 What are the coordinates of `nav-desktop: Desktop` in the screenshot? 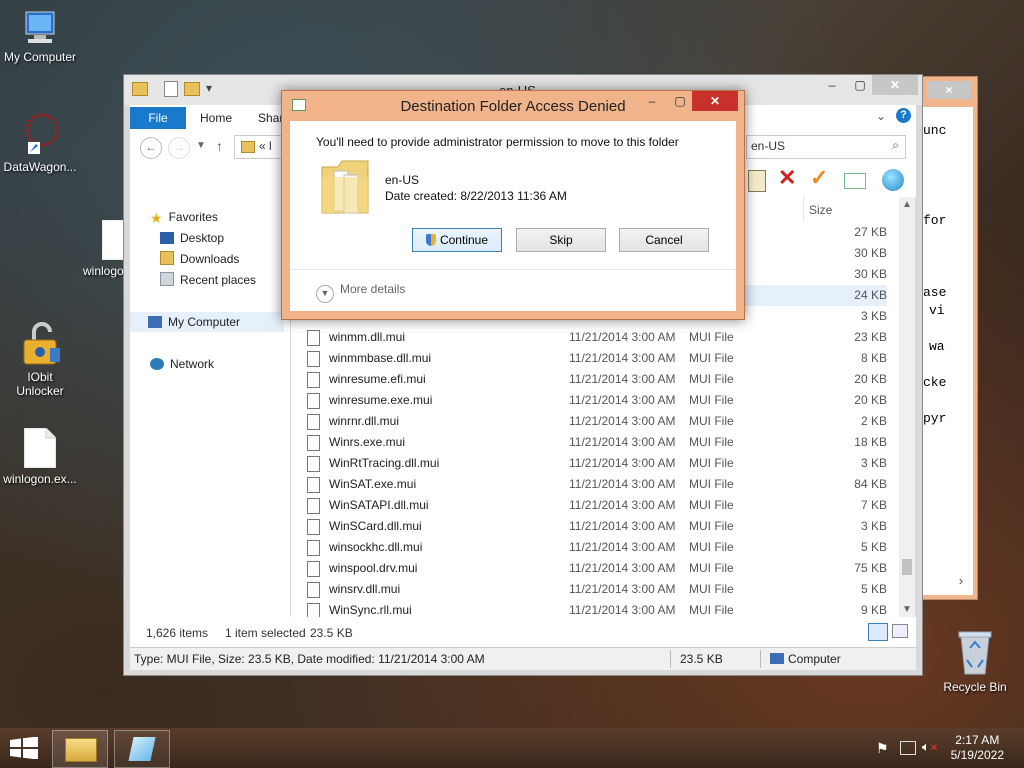 It's located at (192, 238).